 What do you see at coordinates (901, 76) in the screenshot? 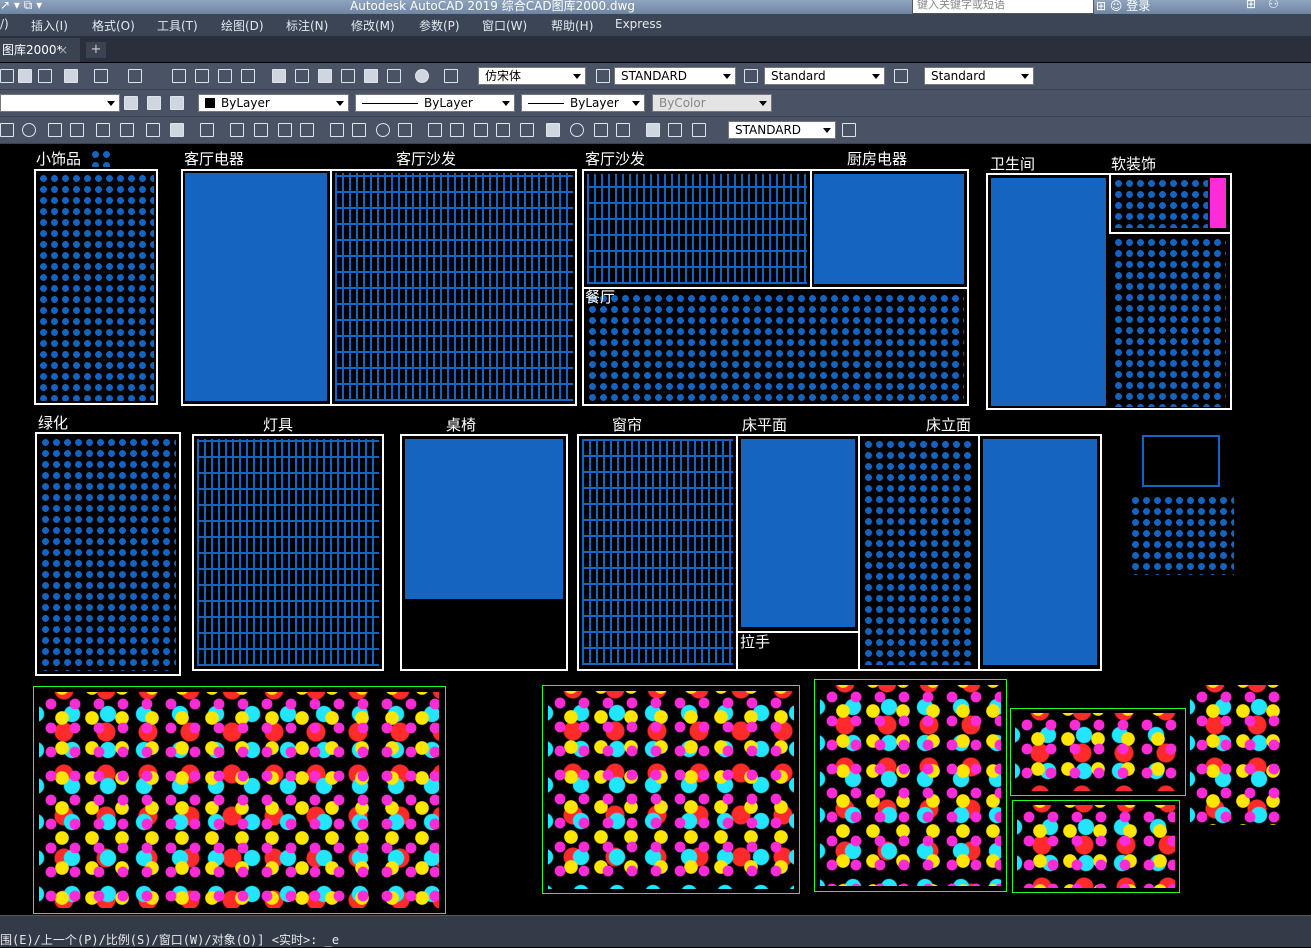
I see `multileader-style-icon` at bounding box center [901, 76].